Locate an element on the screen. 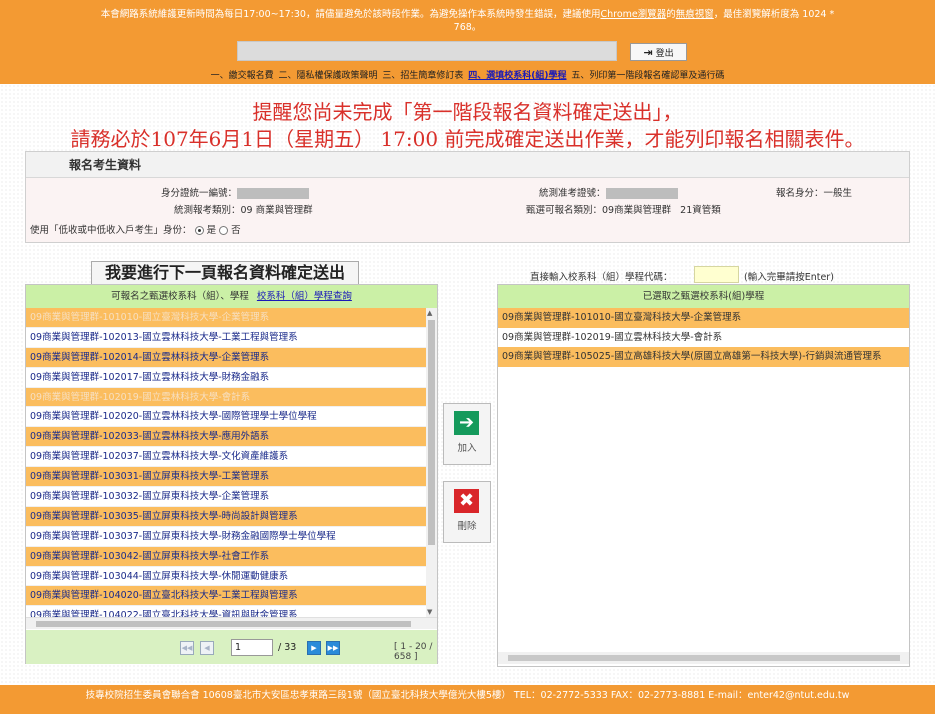  scroll-up-icon: ▲ is located at coordinates (429, 313).